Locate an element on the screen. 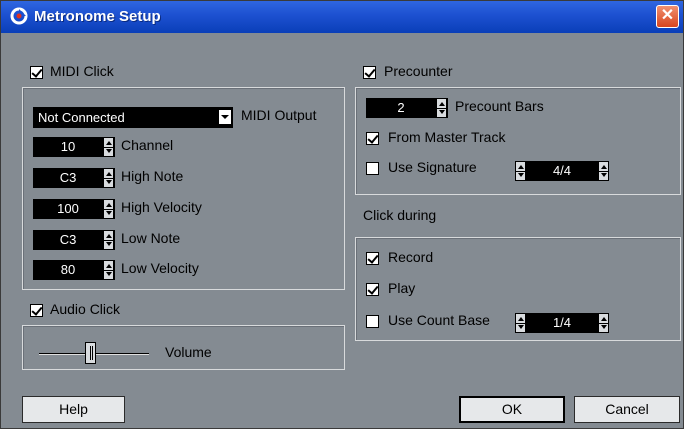 The width and height of the screenshot is (684, 429). midi-click-label: MIDI Click is located at coordinates (82, 71).